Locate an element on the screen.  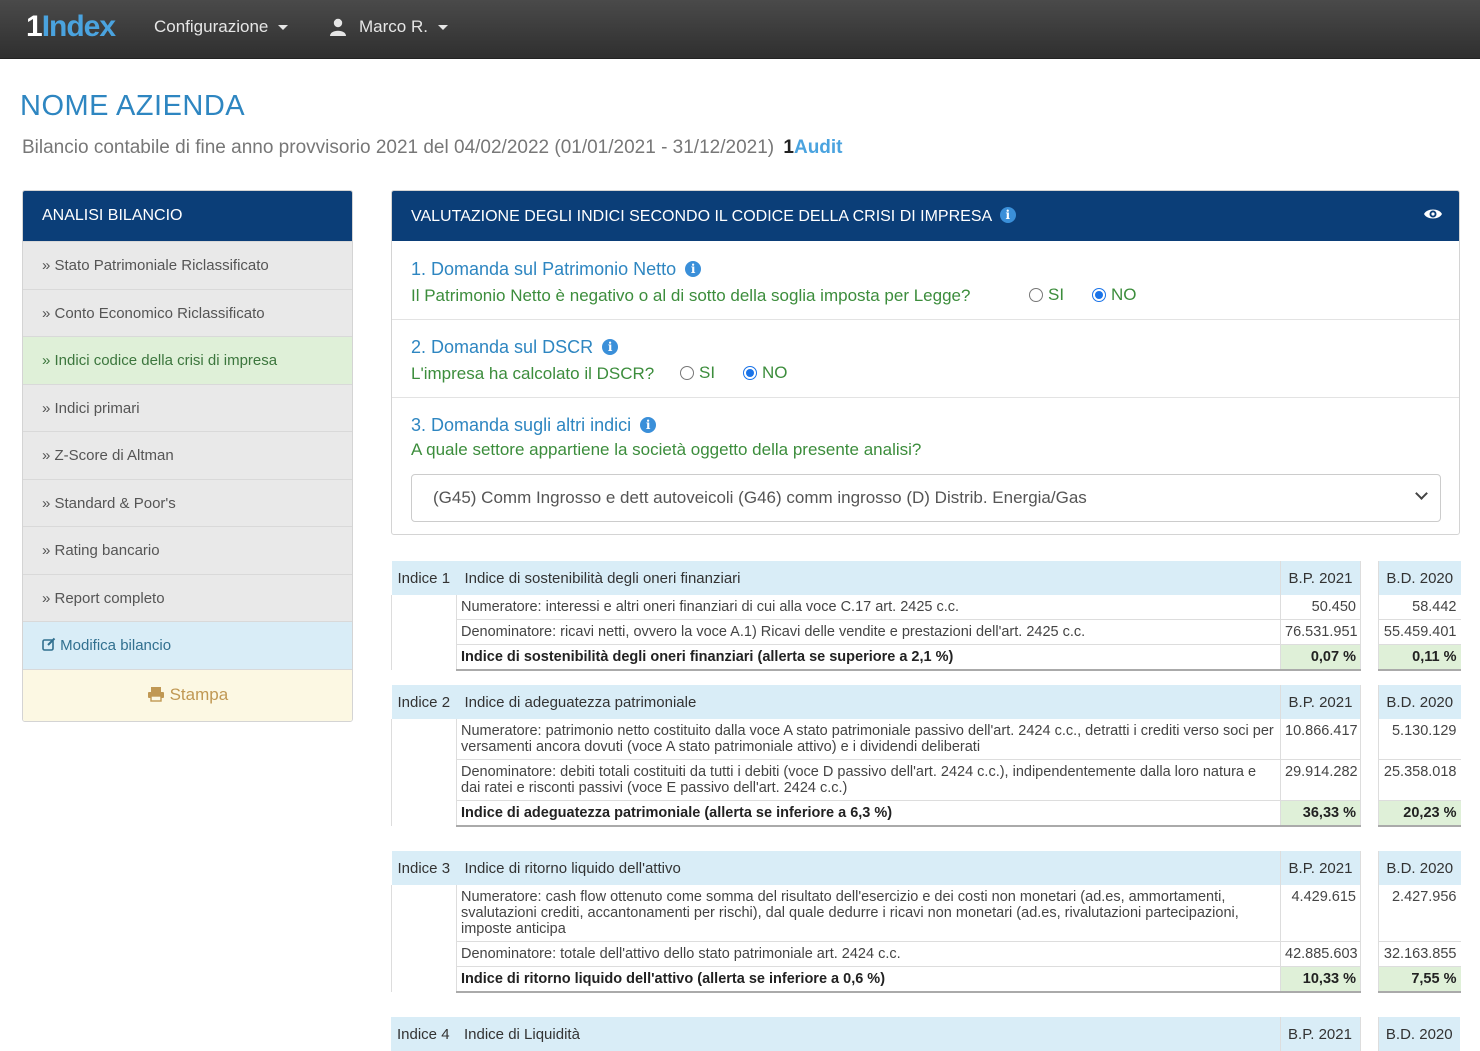
edit-balance-label: Modifica bilancio is located at coordinates (116, 645).